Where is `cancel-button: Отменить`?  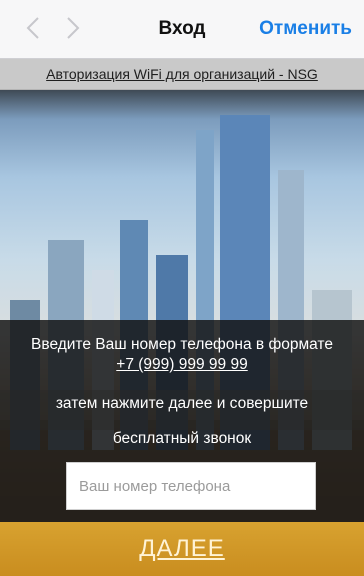 cancel-button: Отменить is located at coordinates (305, 29).